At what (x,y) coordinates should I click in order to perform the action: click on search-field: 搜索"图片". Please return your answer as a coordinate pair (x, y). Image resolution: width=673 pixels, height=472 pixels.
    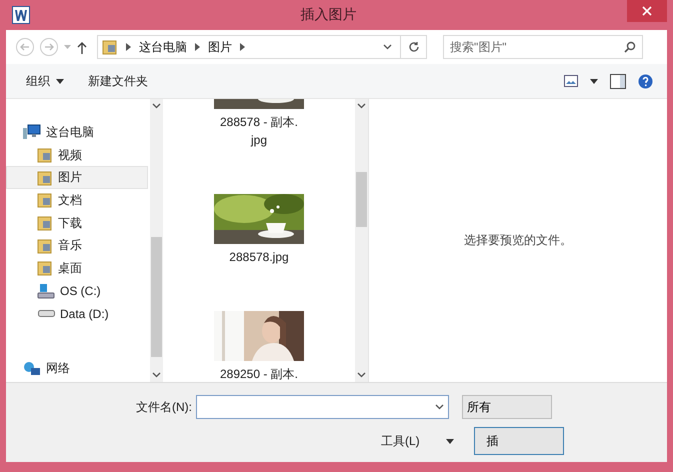
    Looking at the image, I should click on (543, 47).